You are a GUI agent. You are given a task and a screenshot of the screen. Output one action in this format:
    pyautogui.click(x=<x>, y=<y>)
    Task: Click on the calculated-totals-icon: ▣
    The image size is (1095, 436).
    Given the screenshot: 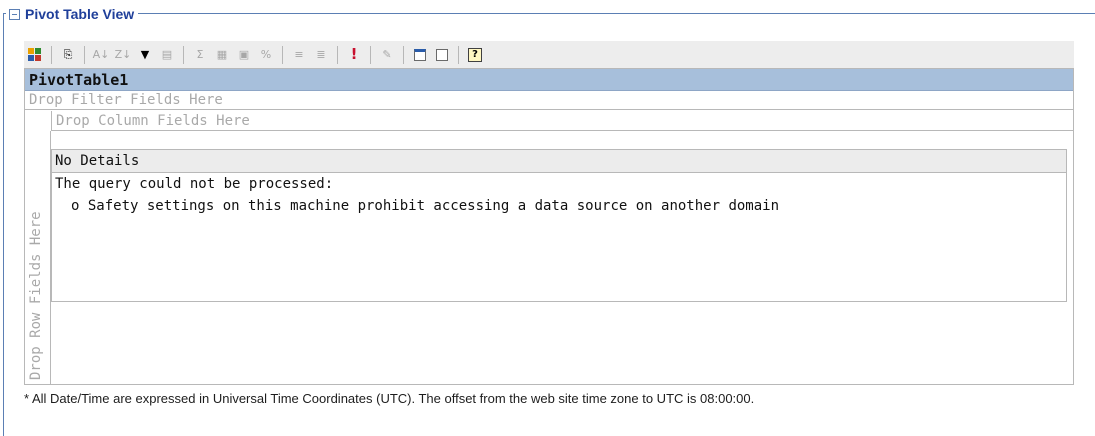 What is the action you would take?
    pyautogui.click(x=244, y=55)
    